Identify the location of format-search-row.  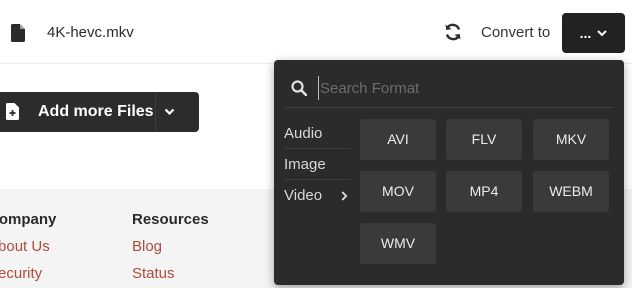
(449, 90).